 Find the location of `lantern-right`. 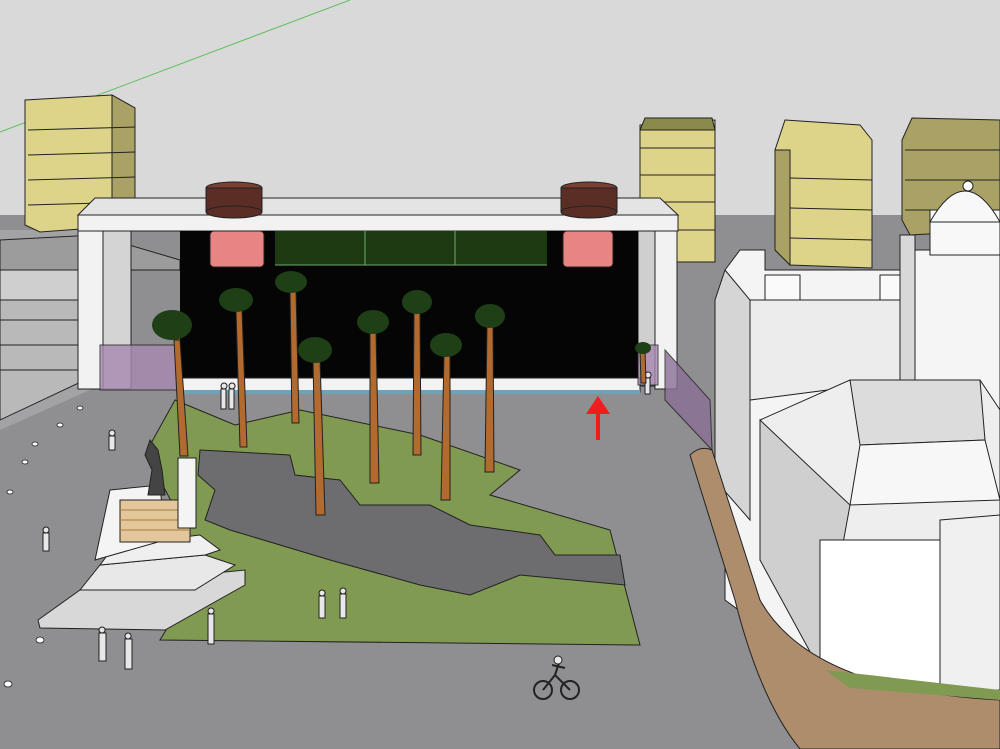

lantern-right is located at coordinates (588, 249).